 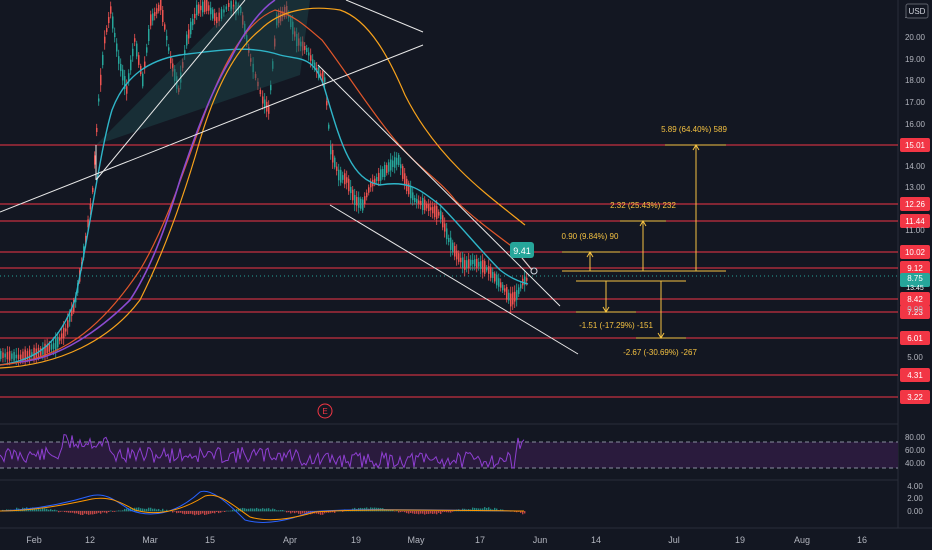 What do you see at coordinates (915, 357) in the screenshot?
I see `price-axis-tick: 5.00` at bounding box center [915, 357].